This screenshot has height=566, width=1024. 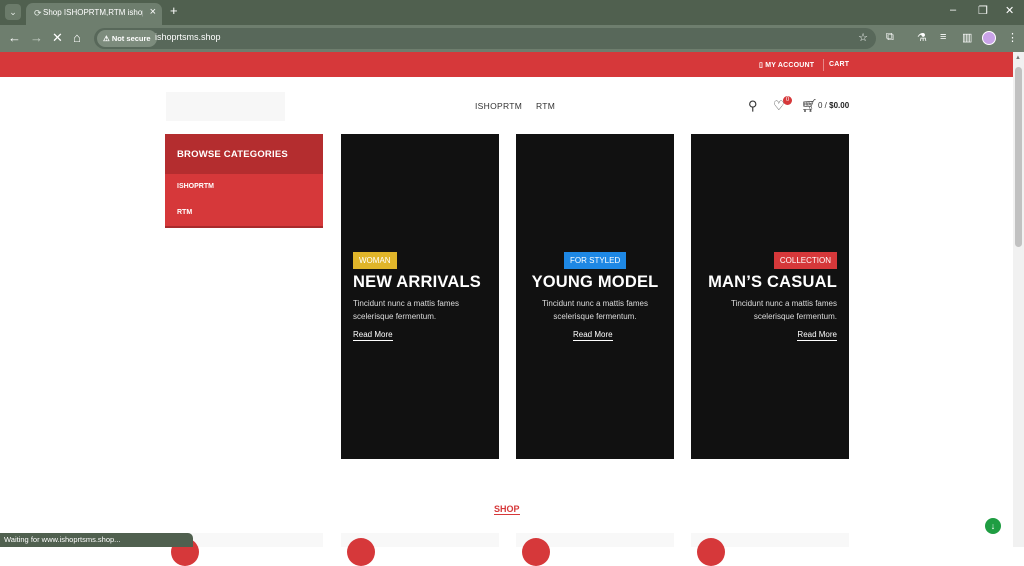 What do you see at coordinates (839, 64) in the screenshot?
I see `cart-link: CART` at bounding box center [839, 64].